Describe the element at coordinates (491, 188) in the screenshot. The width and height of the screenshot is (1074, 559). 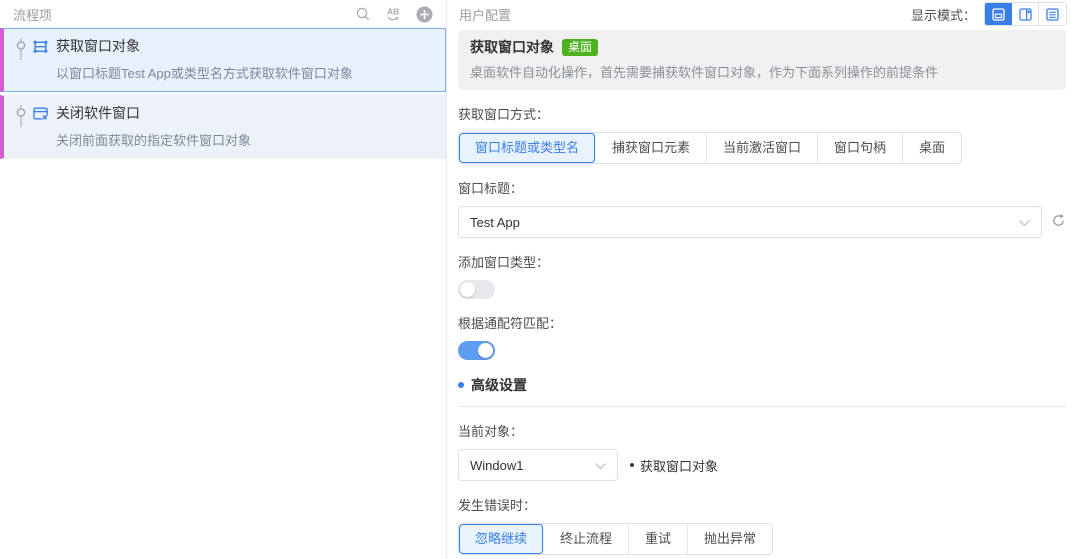
I see `window-title-label: 窗口标题：` at that location.